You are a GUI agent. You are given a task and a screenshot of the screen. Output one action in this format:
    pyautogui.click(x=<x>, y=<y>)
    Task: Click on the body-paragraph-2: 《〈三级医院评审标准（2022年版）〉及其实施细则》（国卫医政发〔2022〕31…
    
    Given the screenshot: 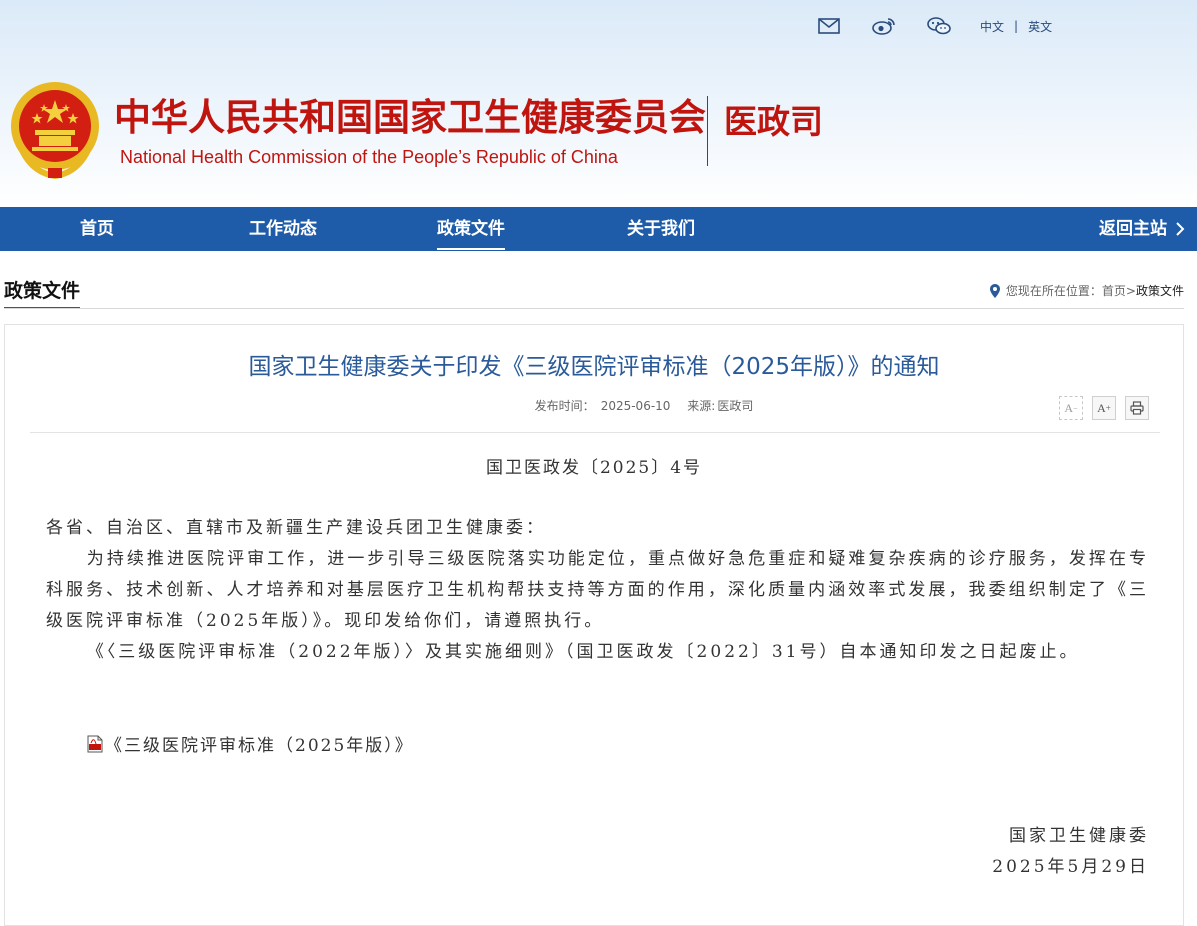 What is the action you would take?
    pyautogui.click(x=583, y=652)
    